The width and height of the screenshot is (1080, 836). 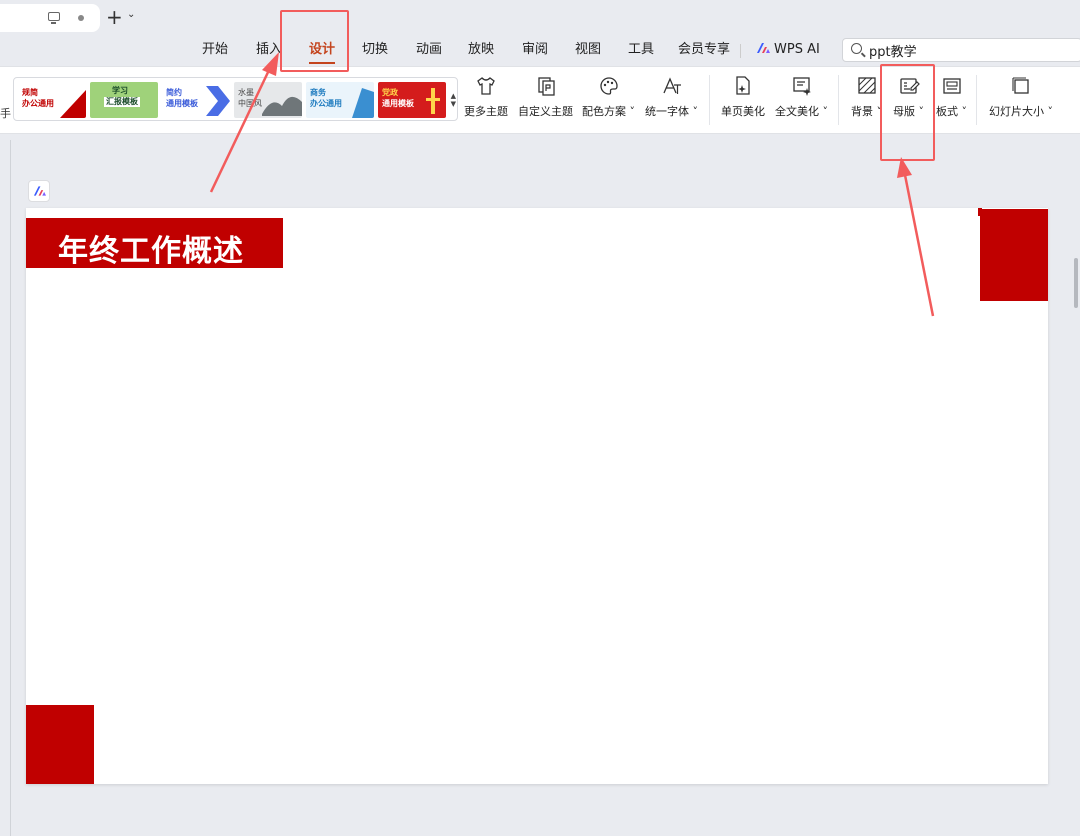 What do you see at coordinates (545, 111) in the screenshot?
I see `custom-theme-label: 自定义主题` at bounding box center [545, 111].